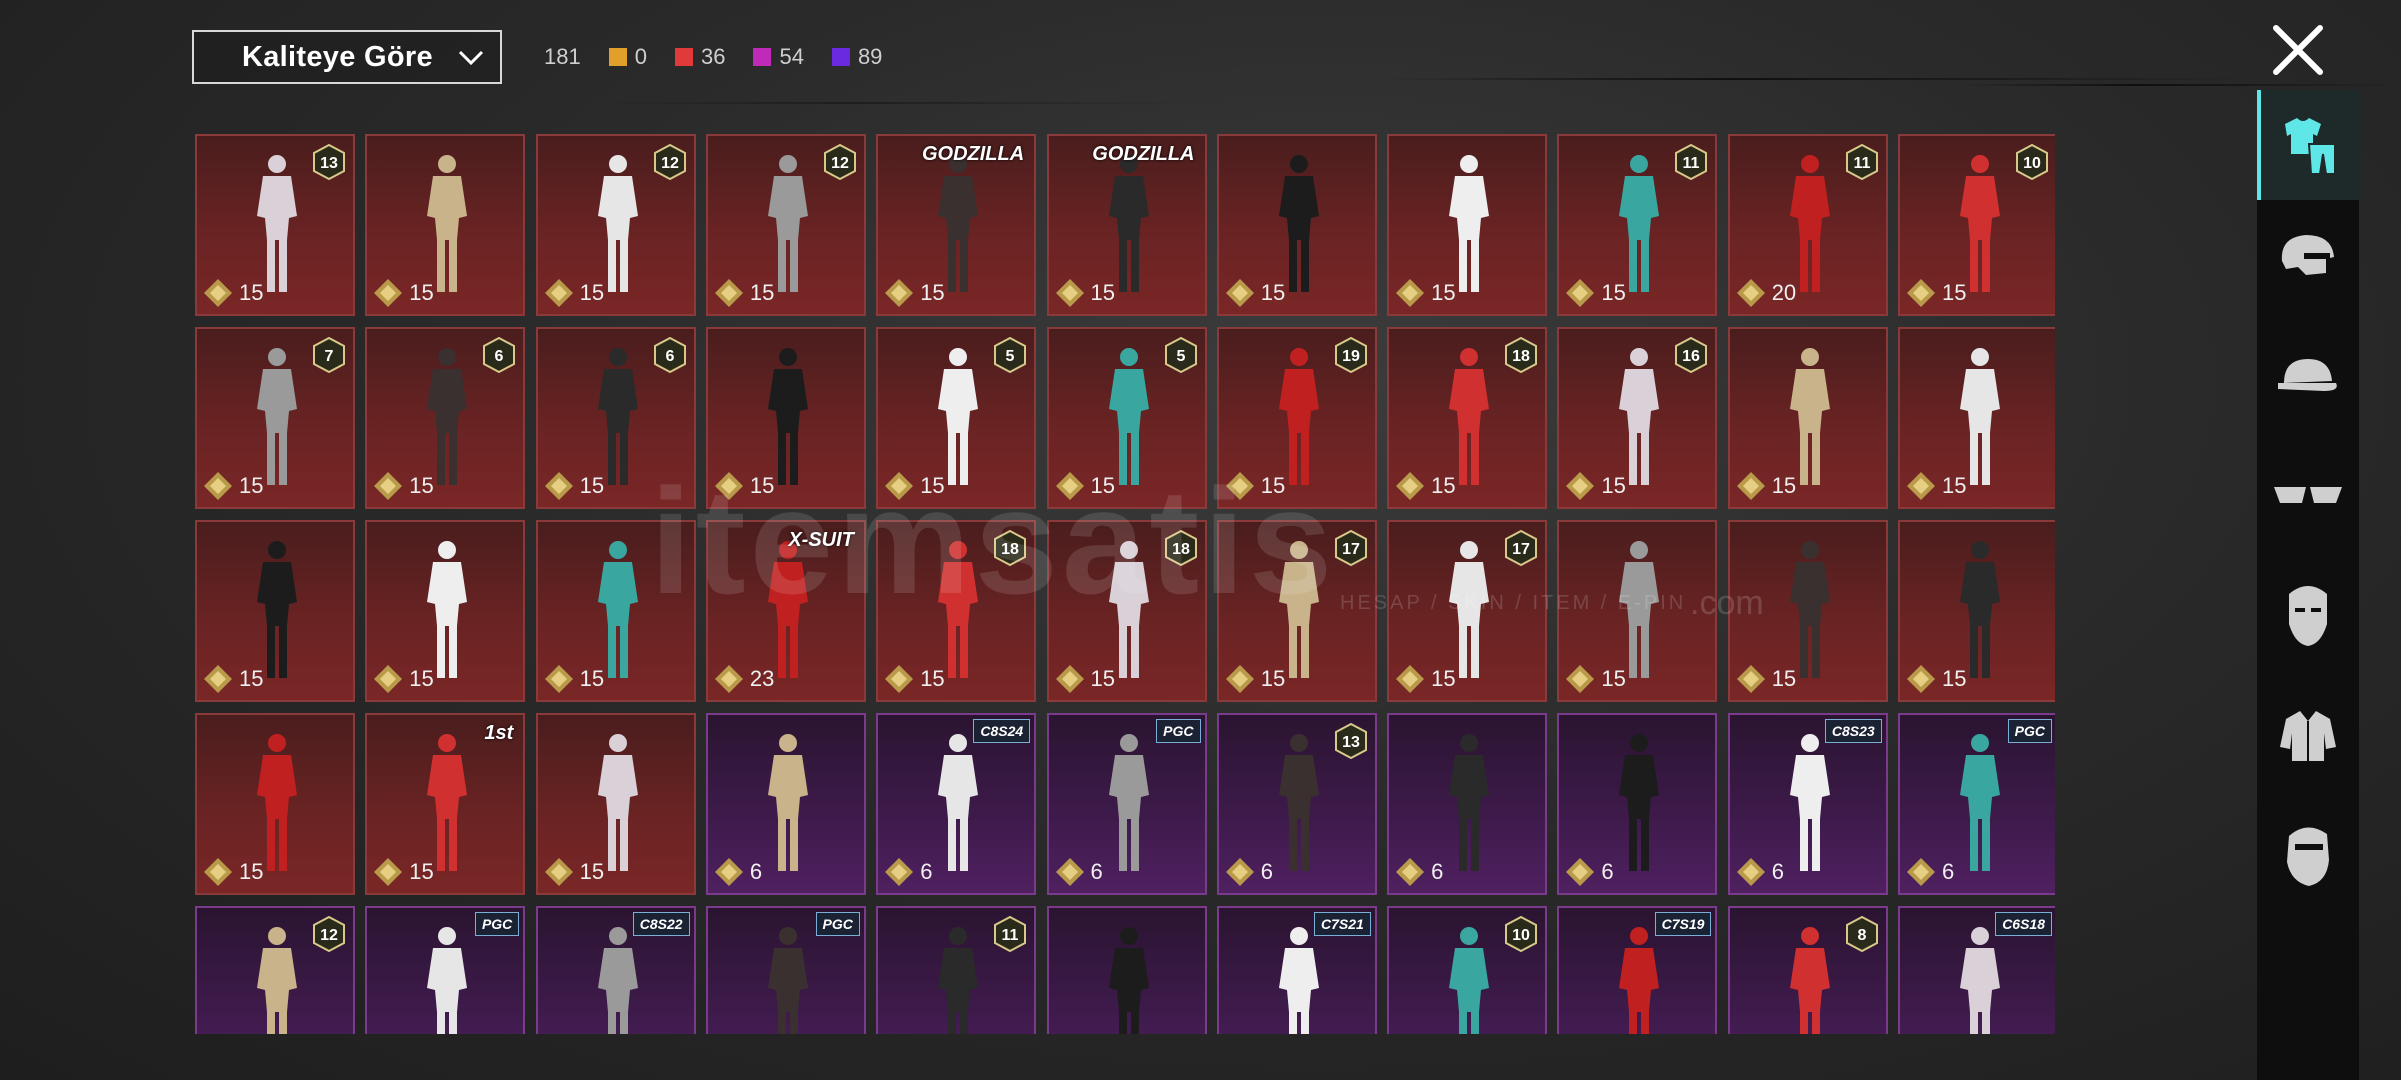  I want to click on level-badge-value: 12, so click(840, 163).